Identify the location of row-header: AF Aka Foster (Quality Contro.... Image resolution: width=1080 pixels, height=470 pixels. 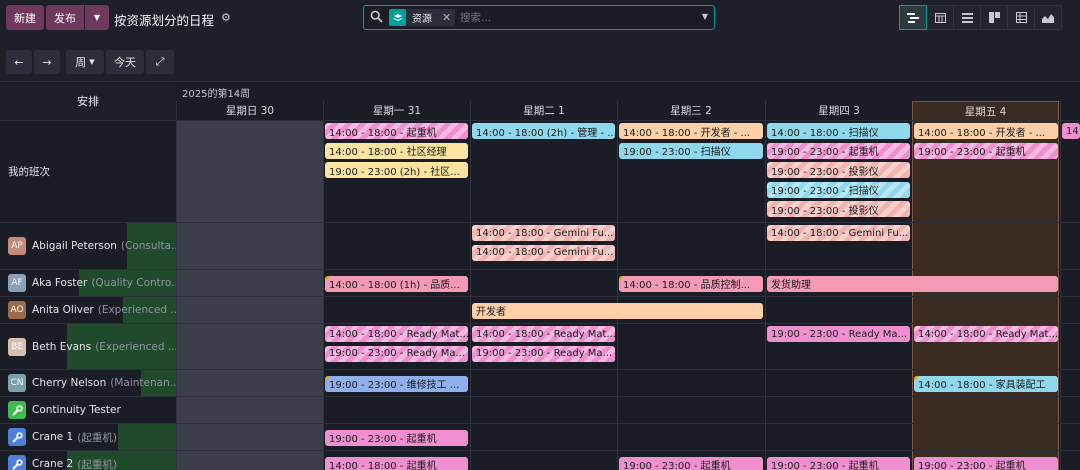
(88, 283).